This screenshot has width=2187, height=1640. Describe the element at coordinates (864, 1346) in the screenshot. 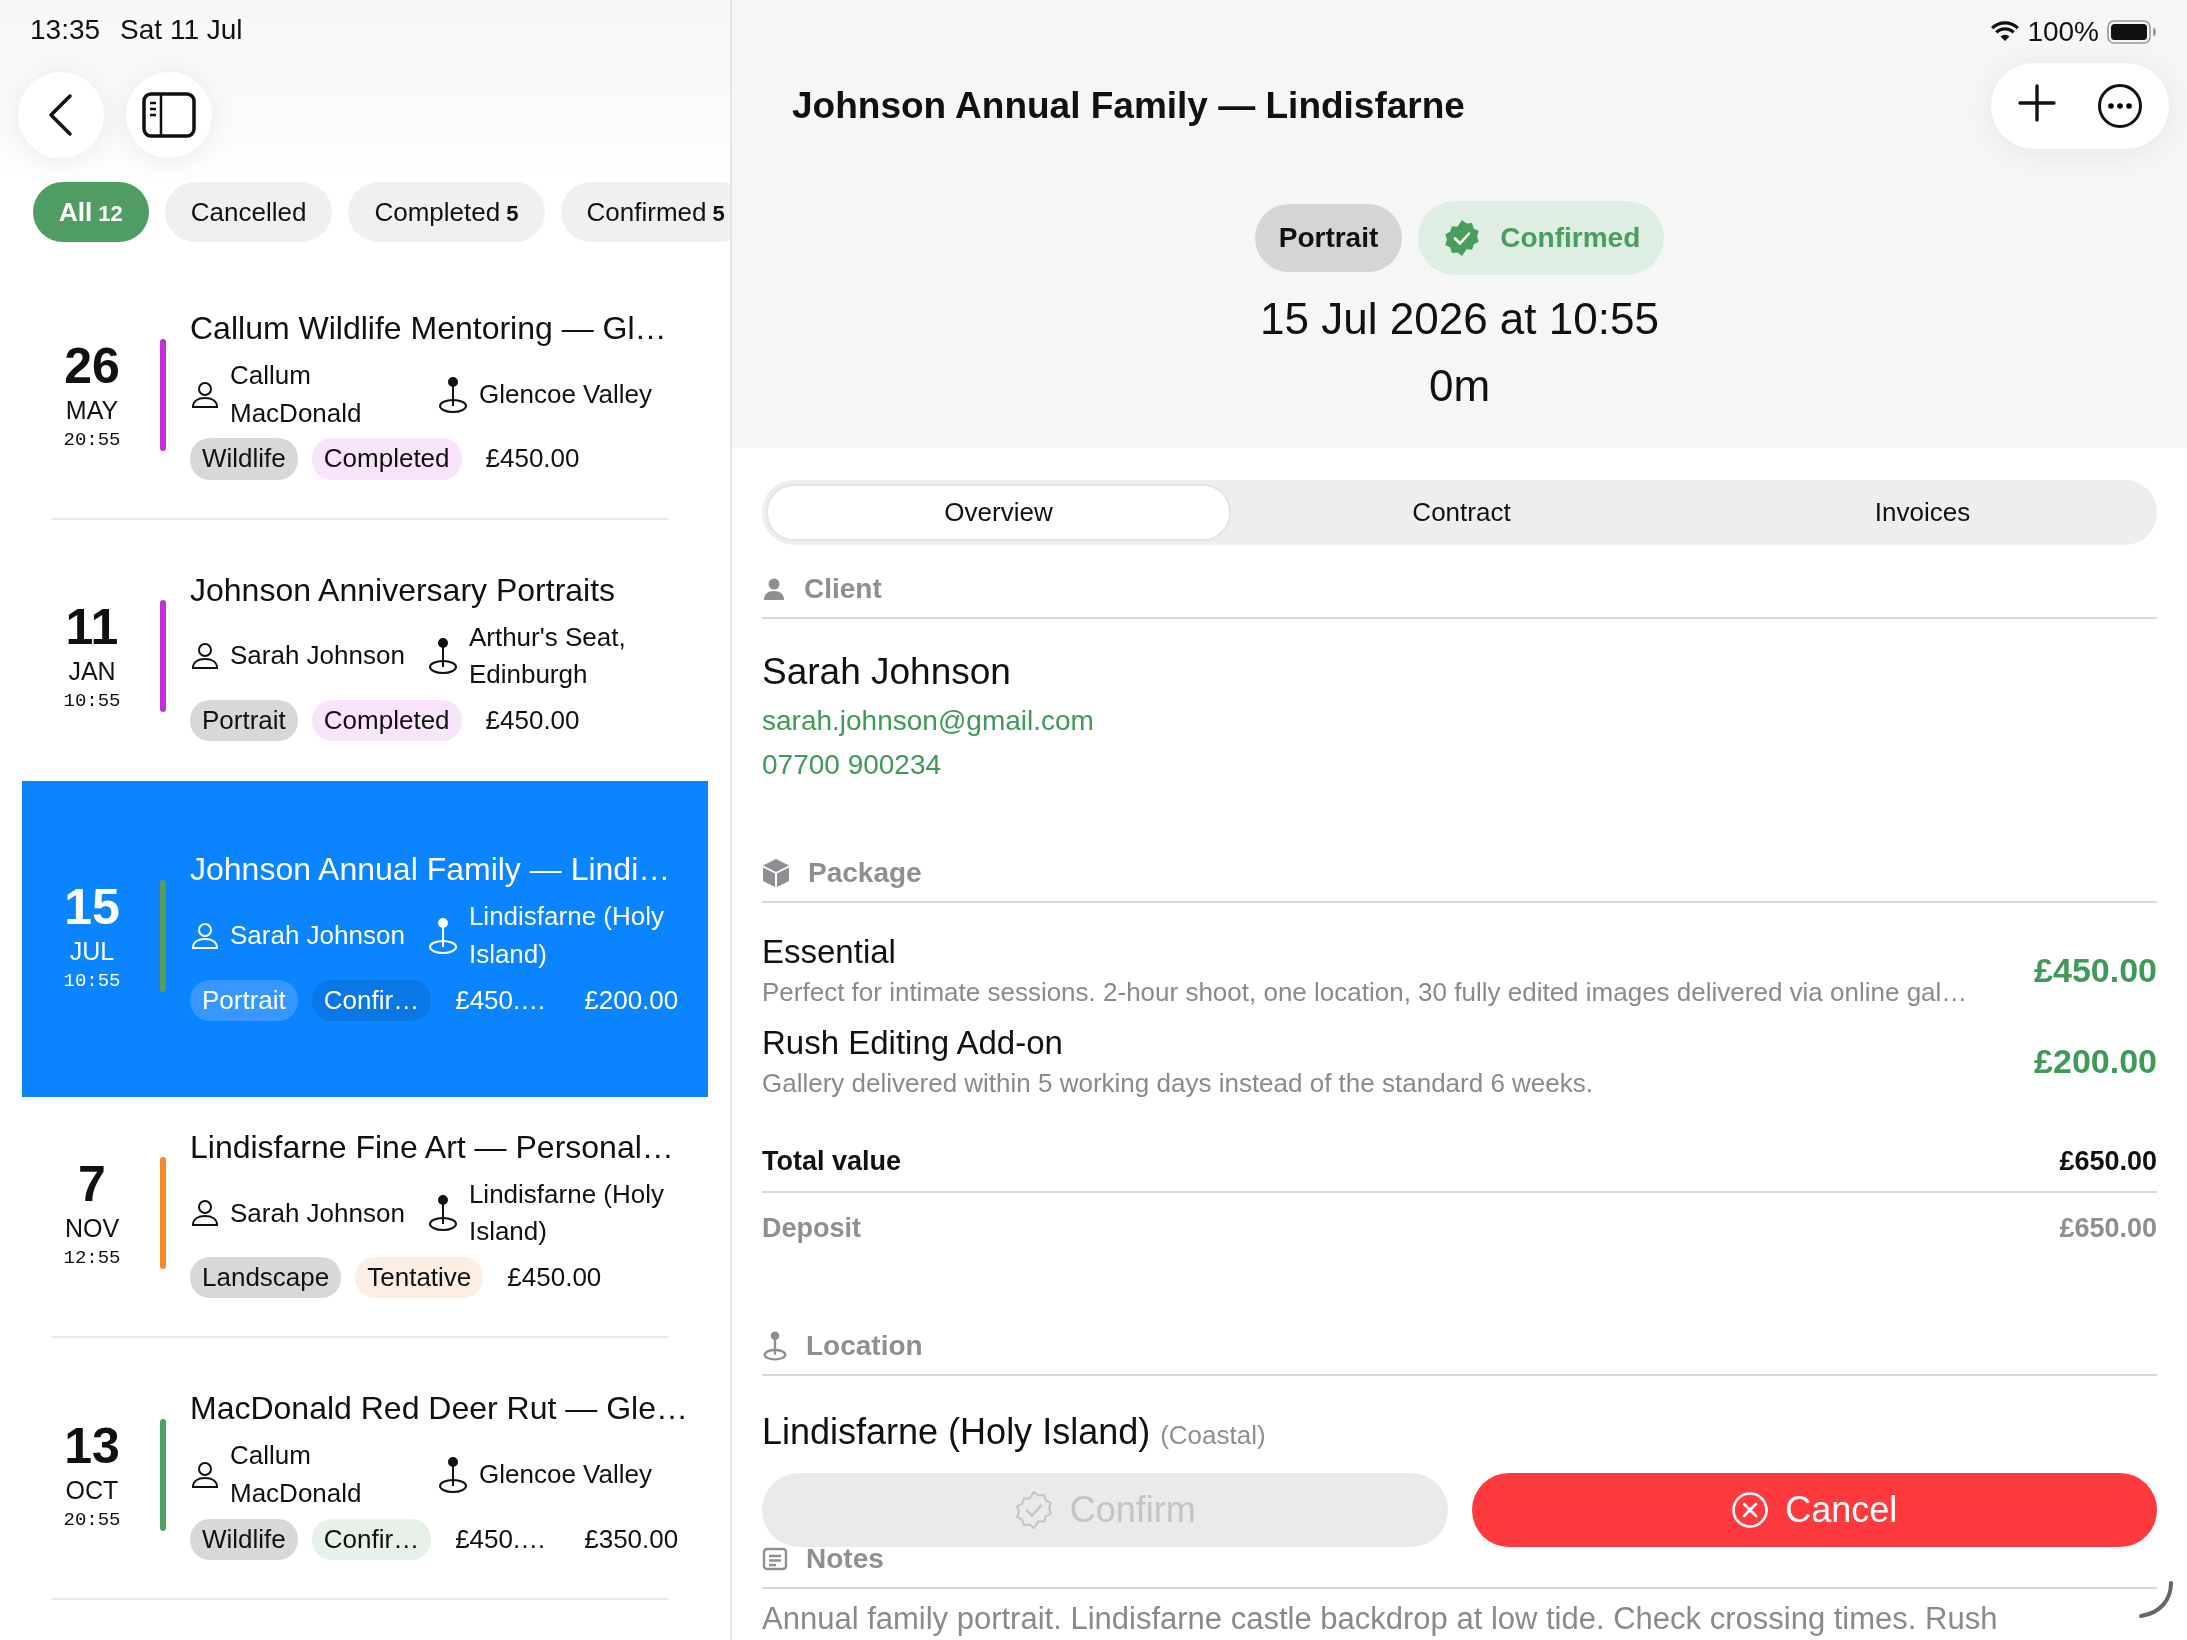

I see `section-heading: Location` at that location.